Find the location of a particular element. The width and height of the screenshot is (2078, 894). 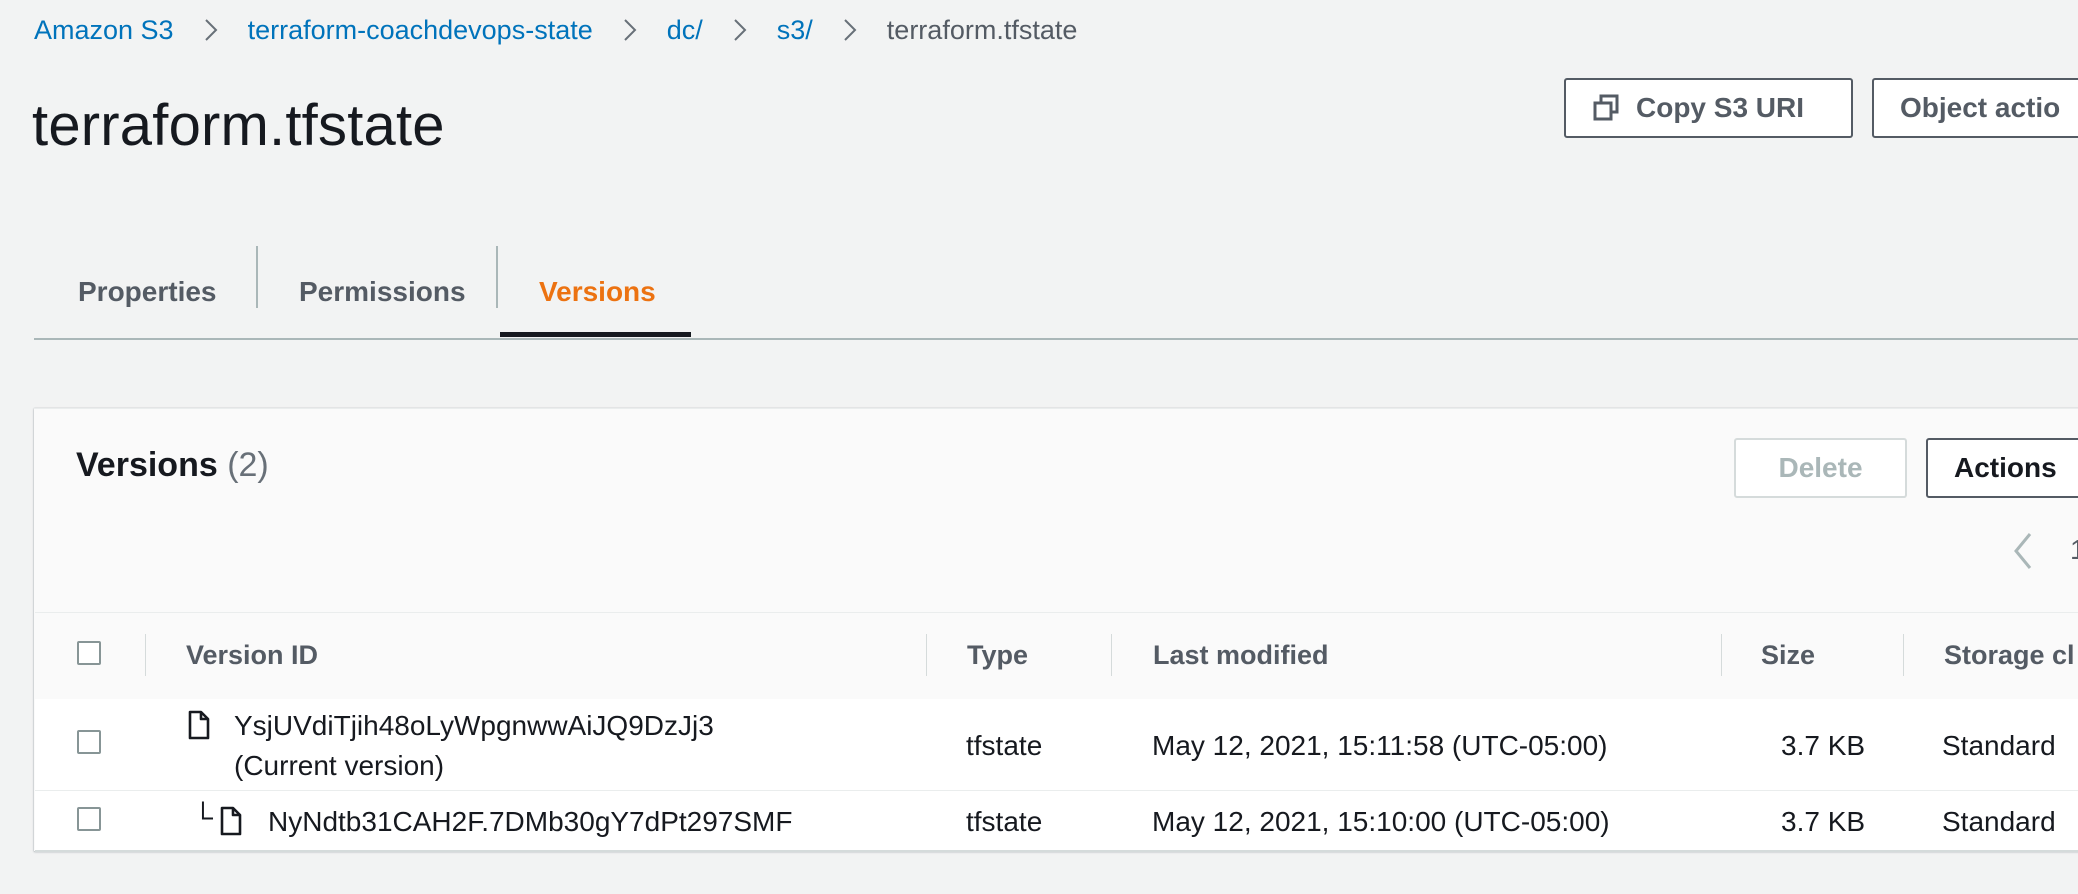

last-modified-cell: May 12, 2021, 15:11:58 (UTC-05:00) is located at coordinates (1380, 745).